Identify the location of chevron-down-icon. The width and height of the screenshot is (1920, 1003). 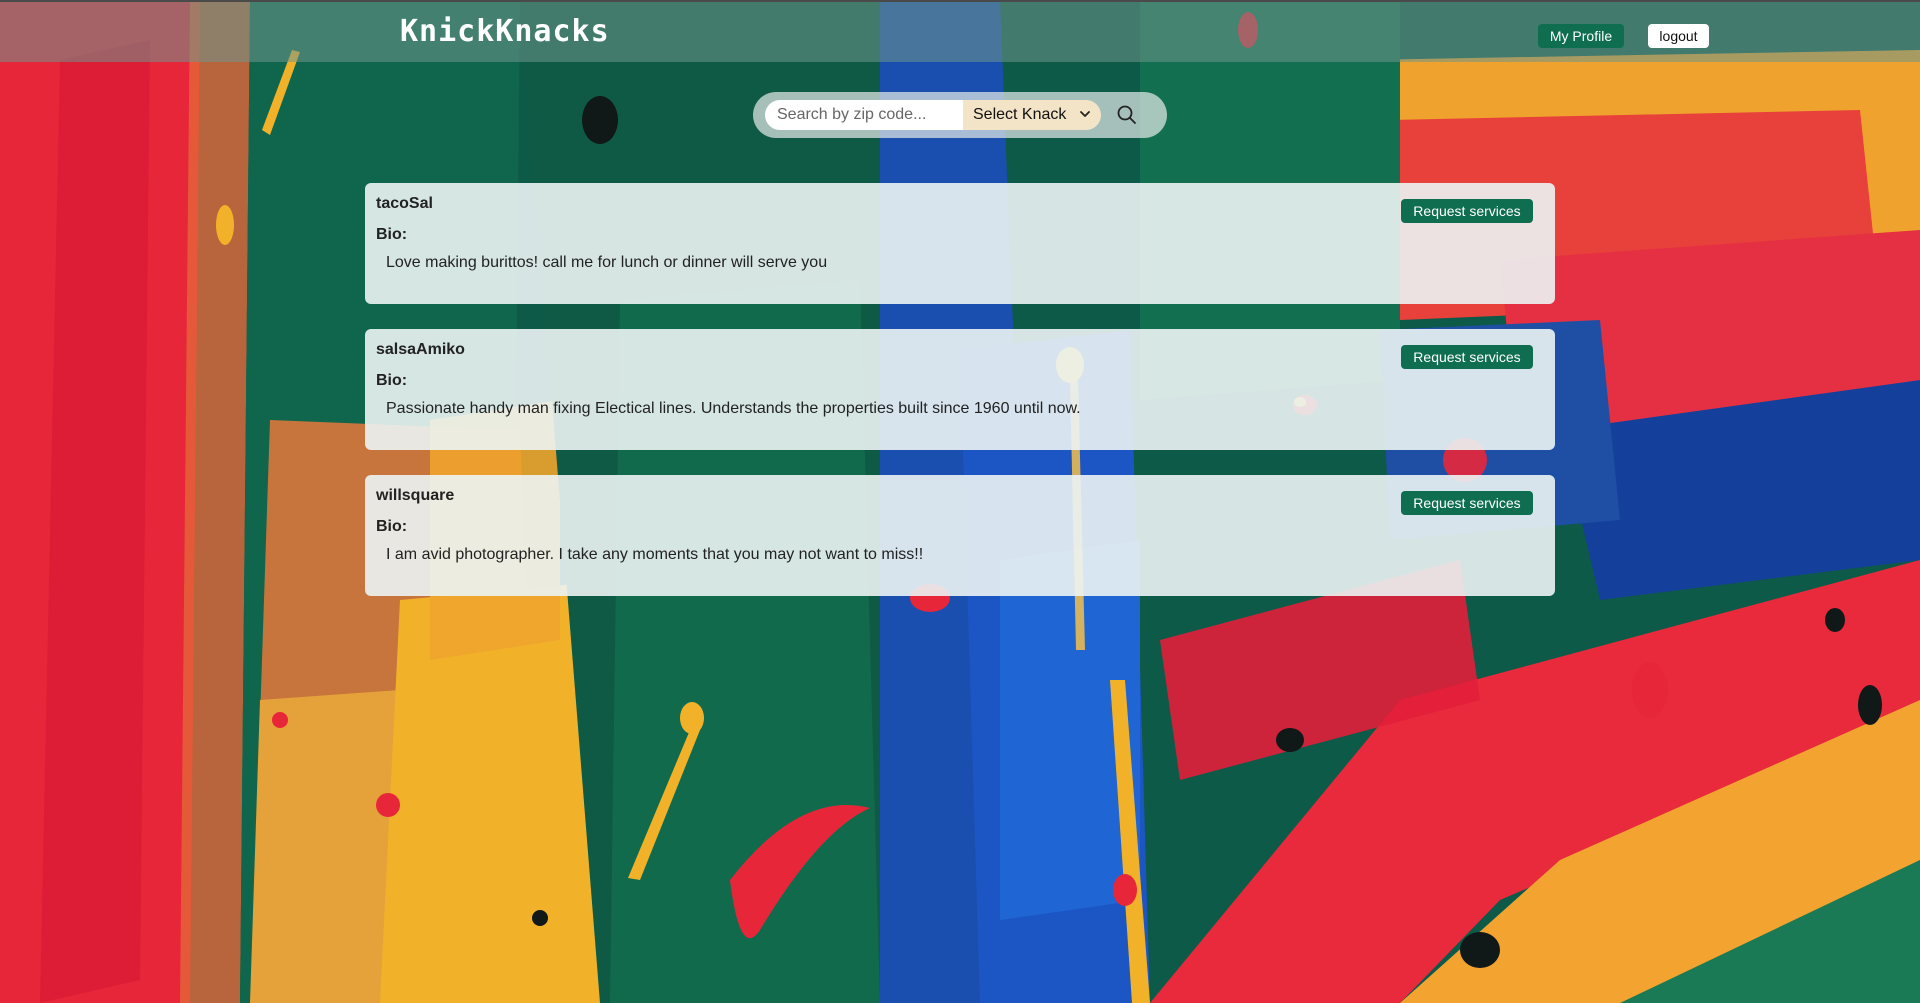
(1085, 114).